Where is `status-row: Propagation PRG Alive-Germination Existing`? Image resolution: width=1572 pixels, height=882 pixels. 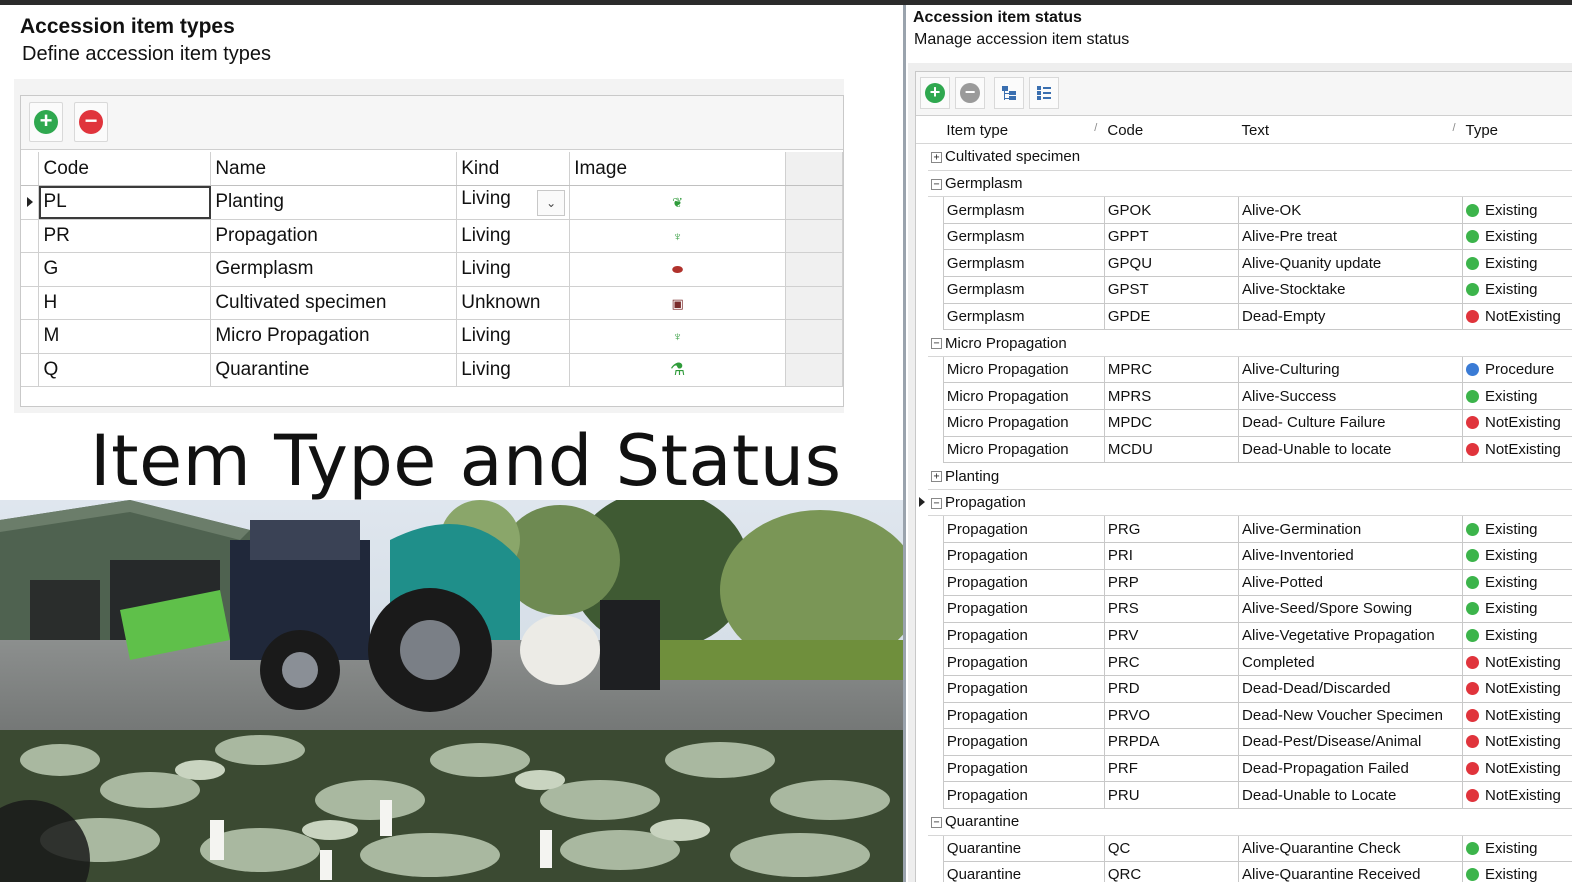
status-row: Propagation PRG Alive-Germination Existing is located at coordinates (1244, 529).